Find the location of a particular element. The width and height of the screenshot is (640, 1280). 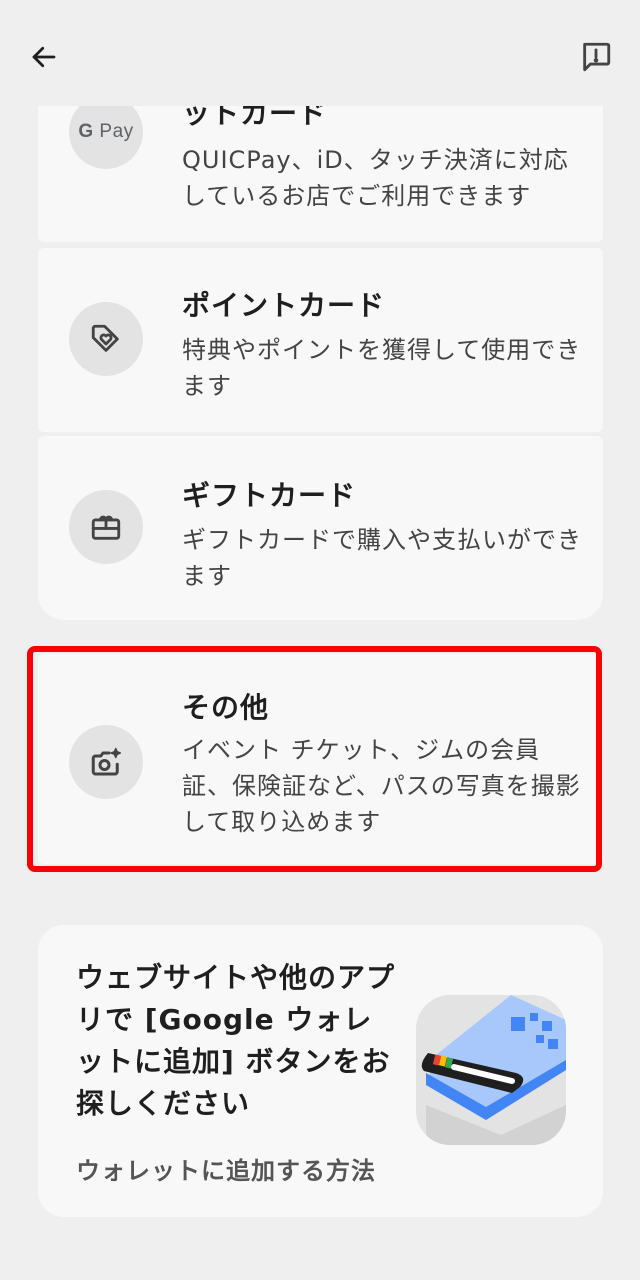

list-item-gift-card: ギフトカード ギフトカードで購入や支払いができます is located at coordinates (320, 528).